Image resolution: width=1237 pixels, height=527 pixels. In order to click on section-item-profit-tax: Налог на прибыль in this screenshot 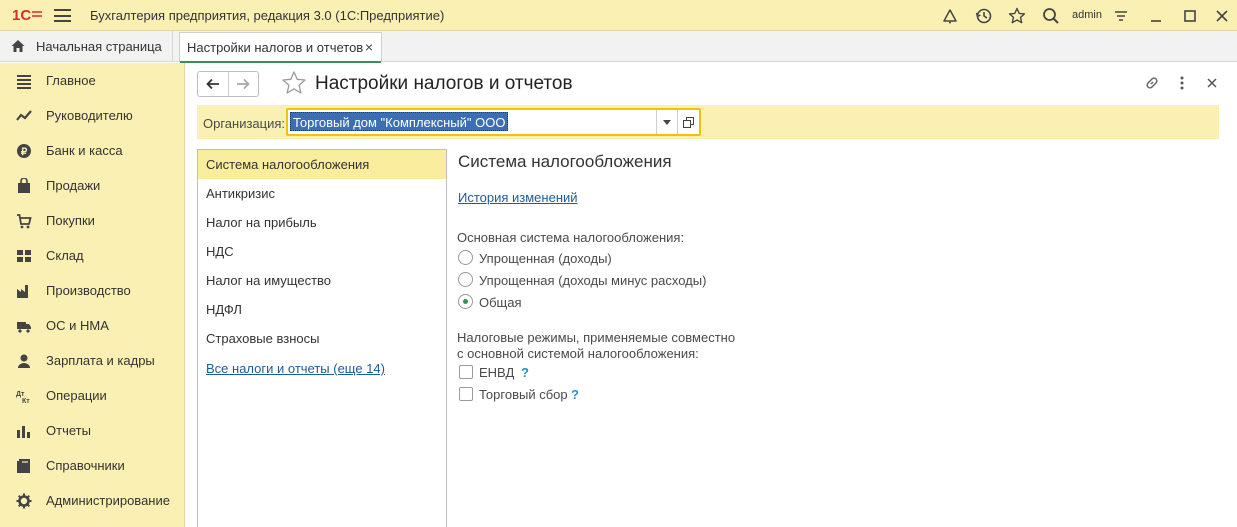, I will do `click(322, 222)`.